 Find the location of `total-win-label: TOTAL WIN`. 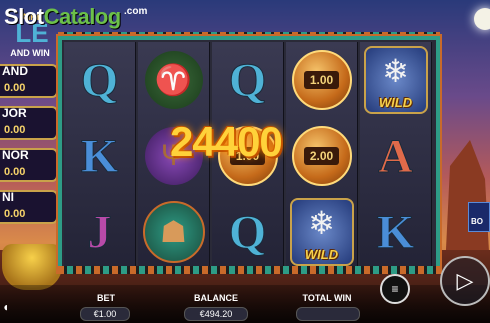

total-win-label: TOTAL WIN is located at coordinates (327, 298).